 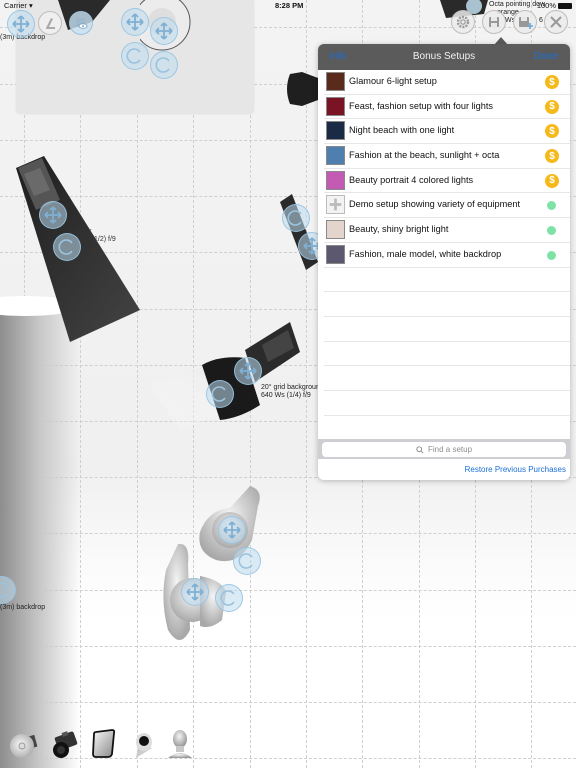 I want to click on settings-icon, so click(x=463, y=22).